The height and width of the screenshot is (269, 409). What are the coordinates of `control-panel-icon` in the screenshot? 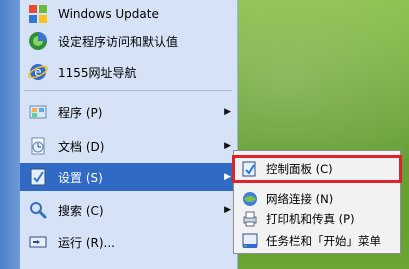 It's located at (250, 169).